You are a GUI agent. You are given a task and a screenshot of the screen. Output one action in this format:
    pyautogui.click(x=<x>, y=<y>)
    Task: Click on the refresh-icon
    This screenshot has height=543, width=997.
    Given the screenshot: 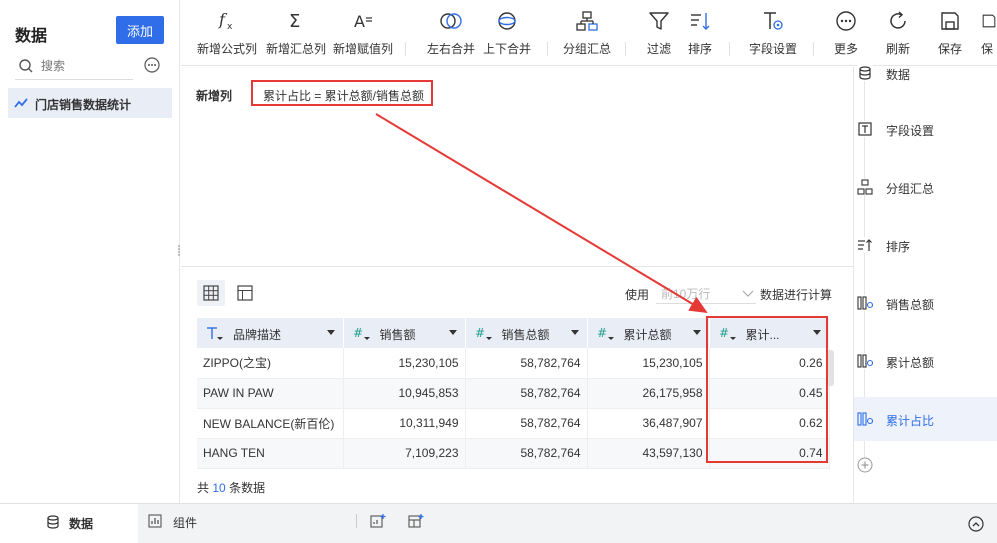 What is the action you would take?
    pyautogui.click(x=898, y=20)
    